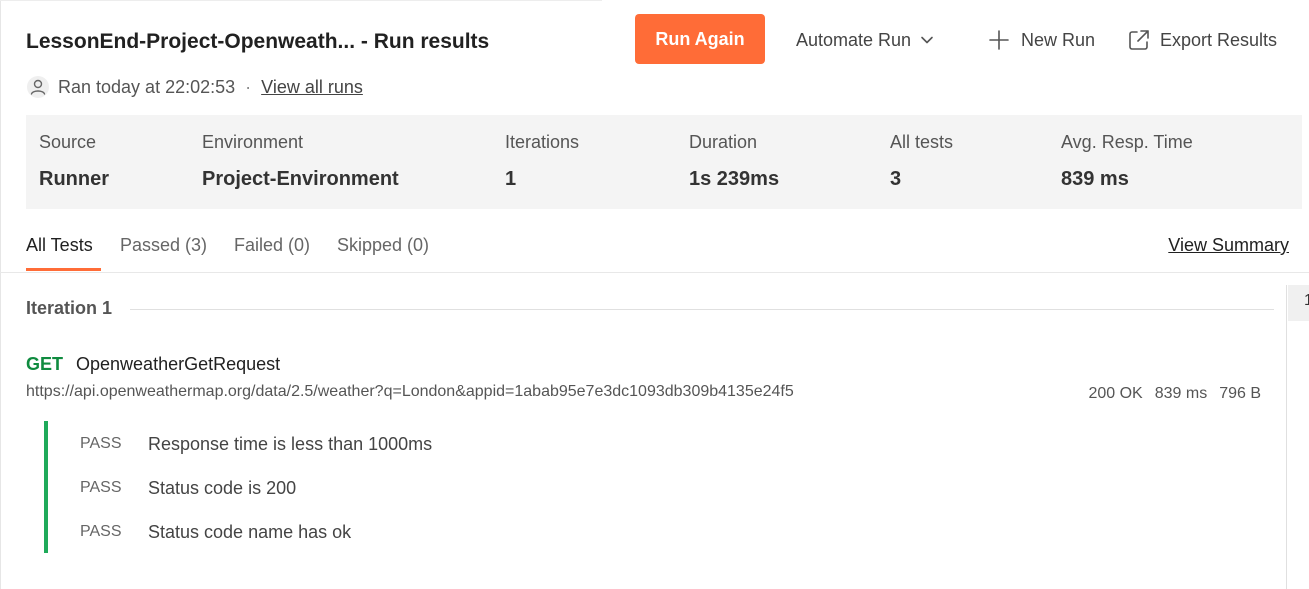 This screenshot has width=1309, height=589. I want to click on tab-all-tests: All Tests, so click(59, 245).